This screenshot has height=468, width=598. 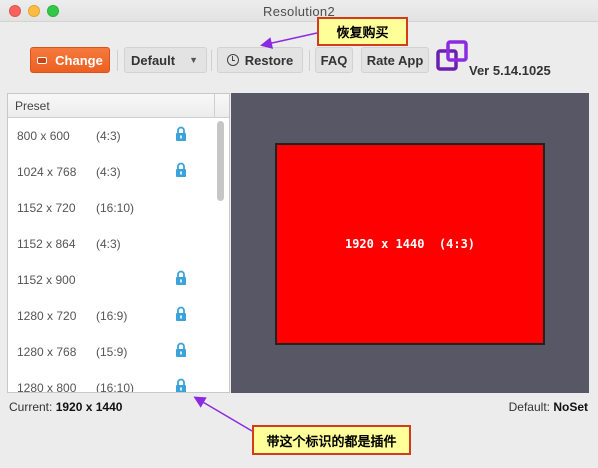 I want to click on rate-app-button: Rate App, so click(x=395, y=60).